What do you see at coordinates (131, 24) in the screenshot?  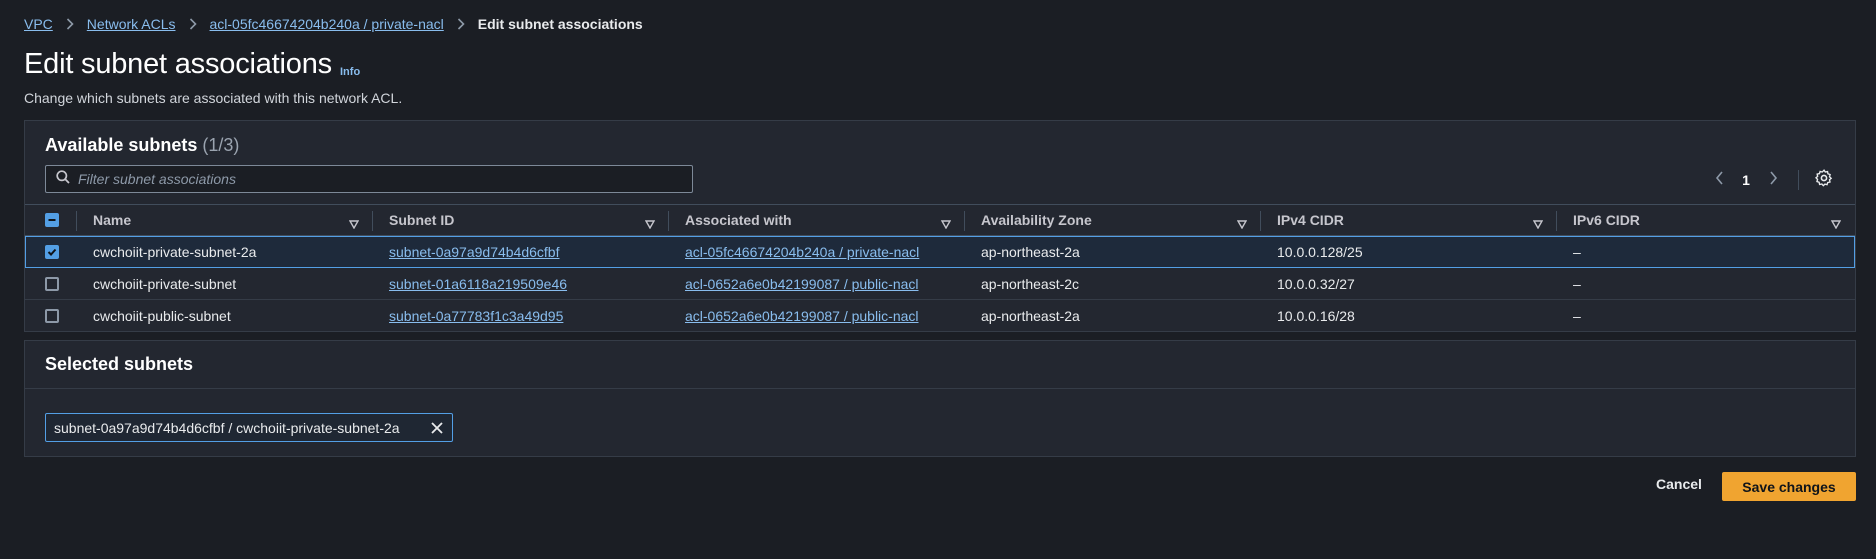 I see `breadcrumb-network-acls-link: Network ACLs` at bounding box center [131, 24].